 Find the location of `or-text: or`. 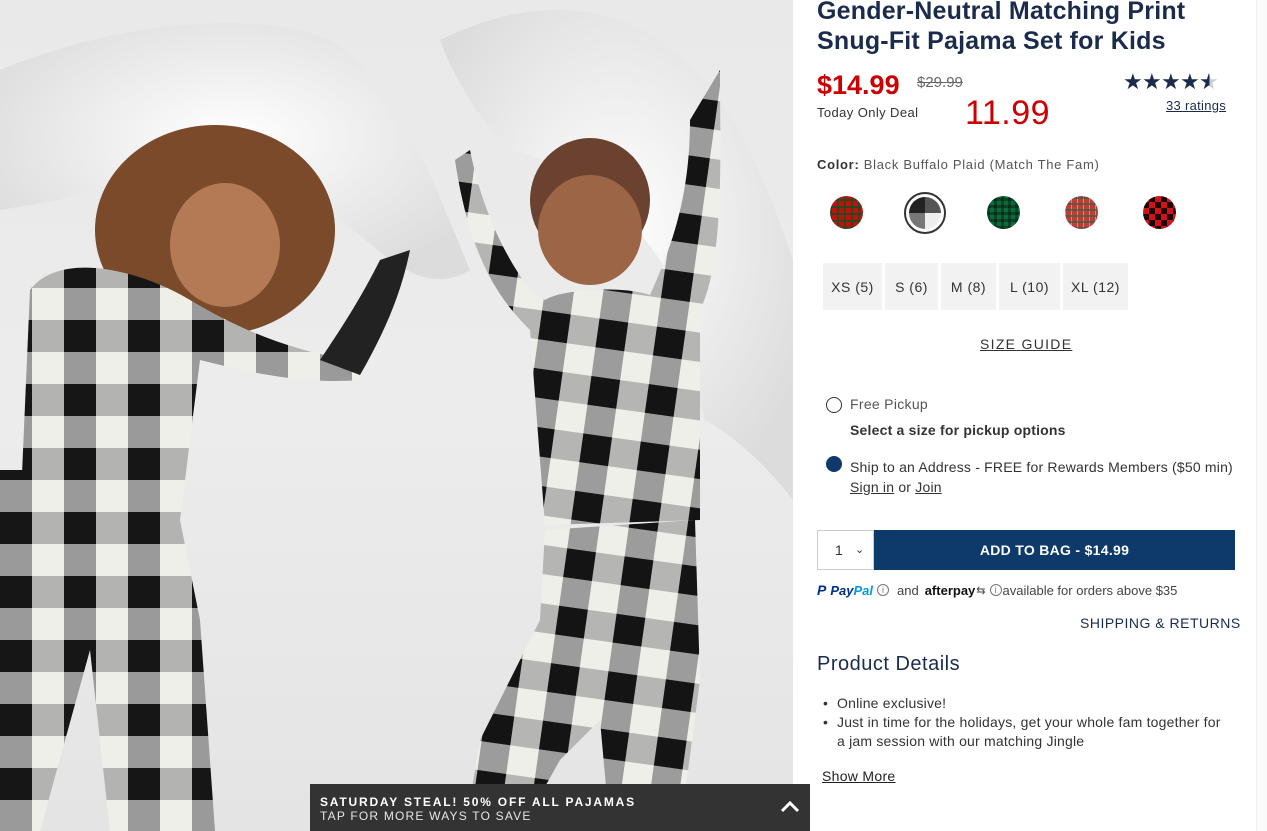

or-text: or is located at coordinates (905, 487).